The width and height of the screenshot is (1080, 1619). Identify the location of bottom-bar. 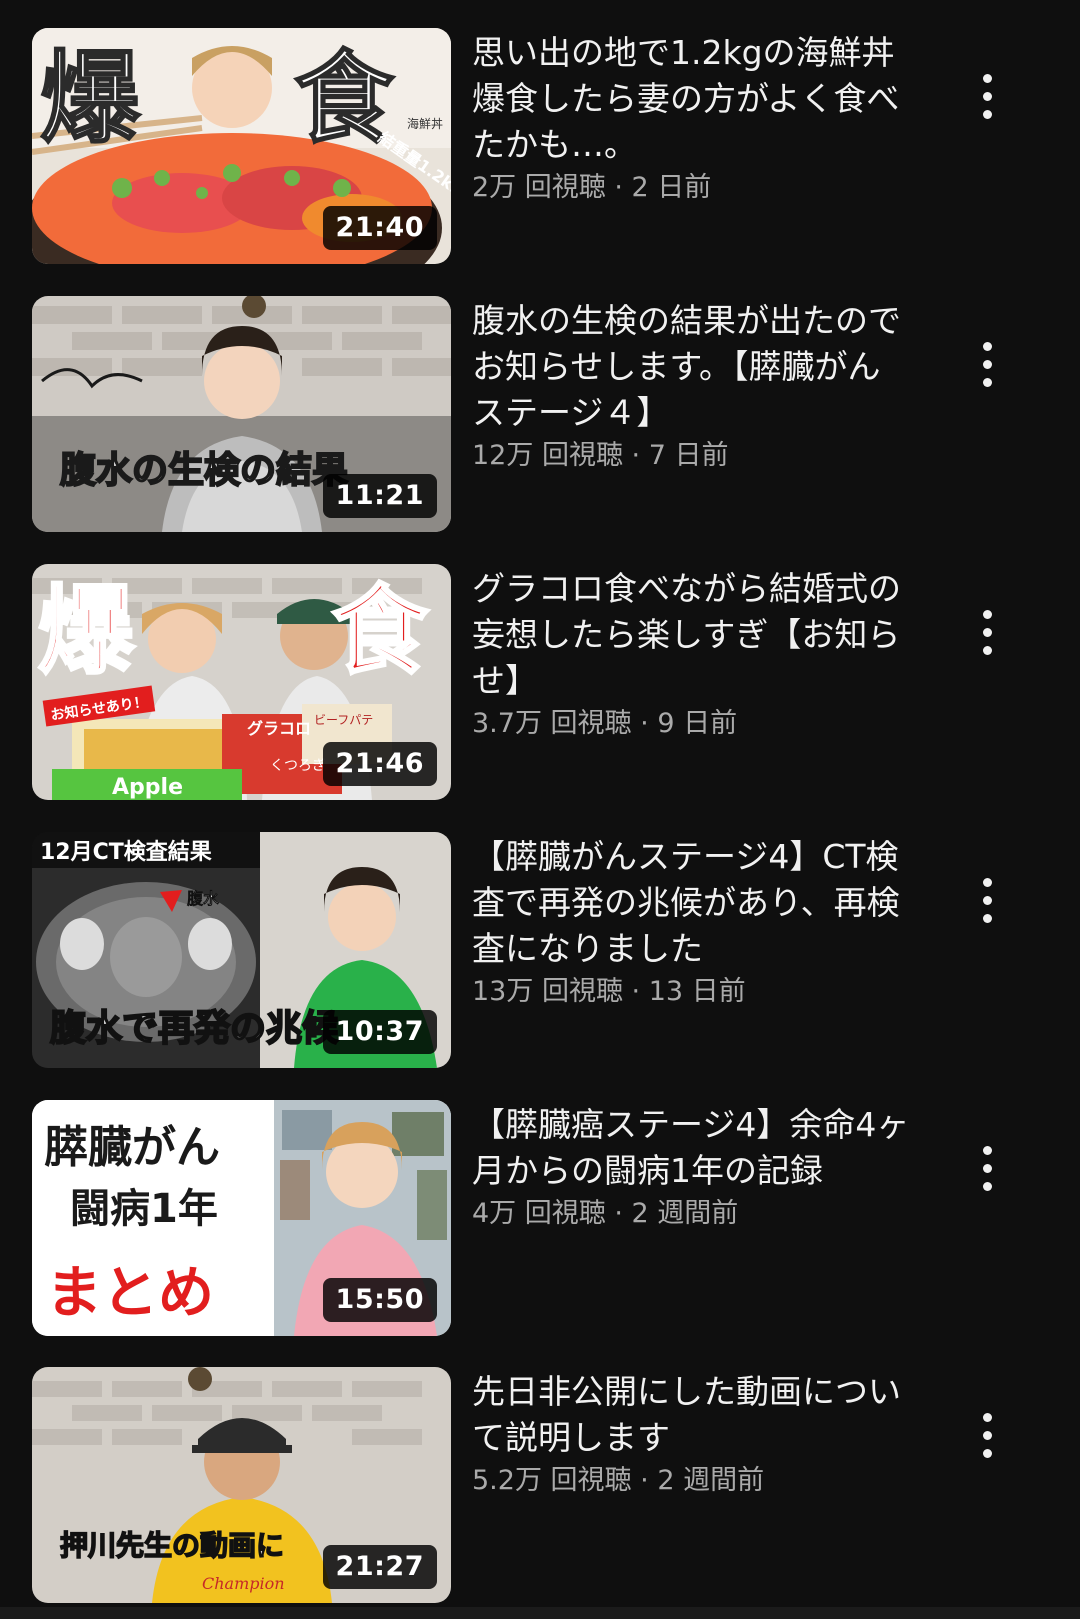
(540, 1613).